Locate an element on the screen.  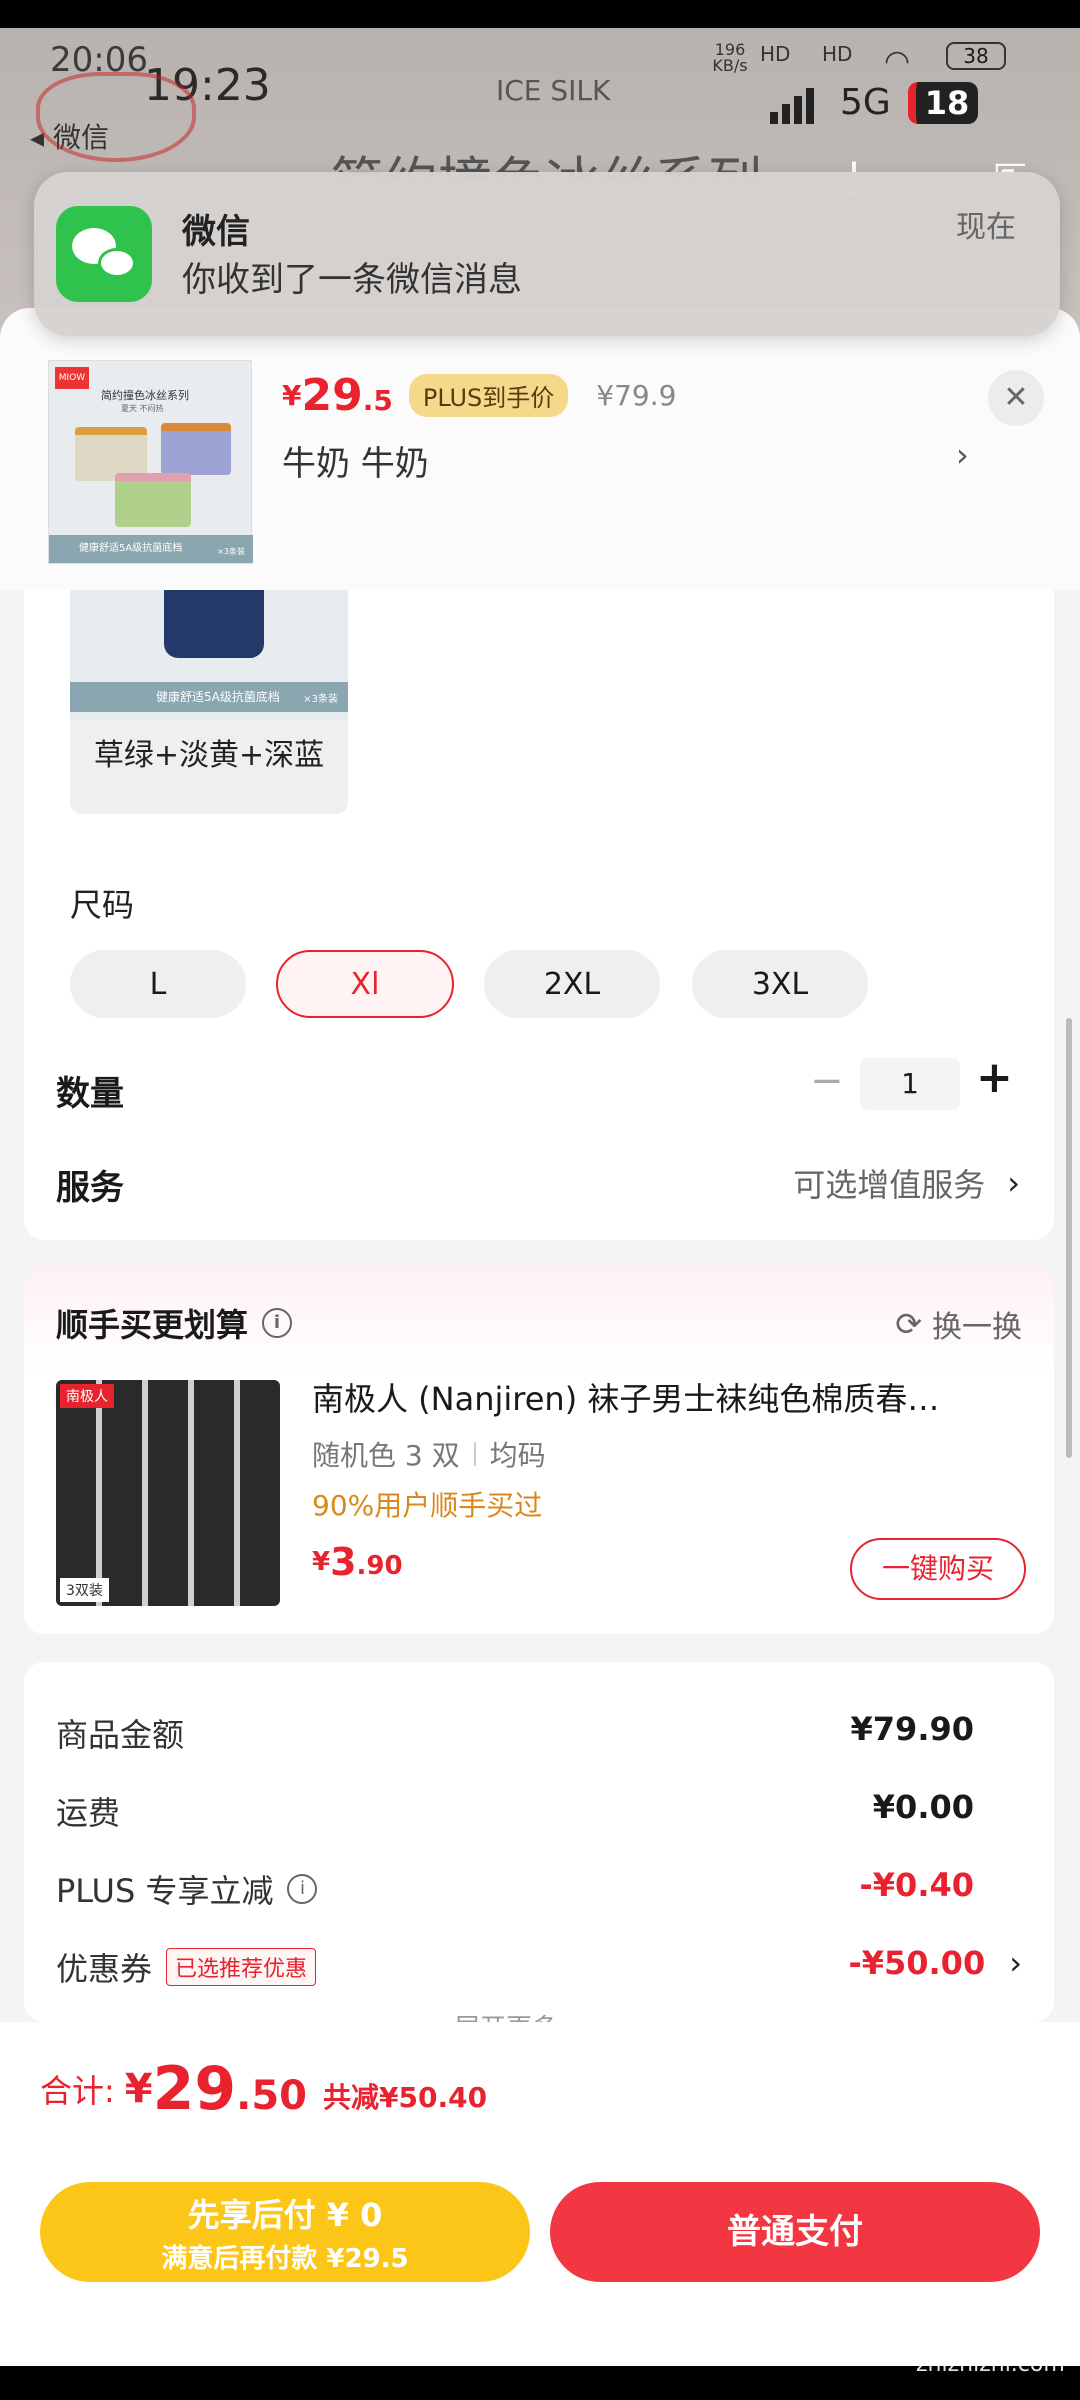
notification-message: 你收到了一条微信消息 is located at coordinates (352, 280).